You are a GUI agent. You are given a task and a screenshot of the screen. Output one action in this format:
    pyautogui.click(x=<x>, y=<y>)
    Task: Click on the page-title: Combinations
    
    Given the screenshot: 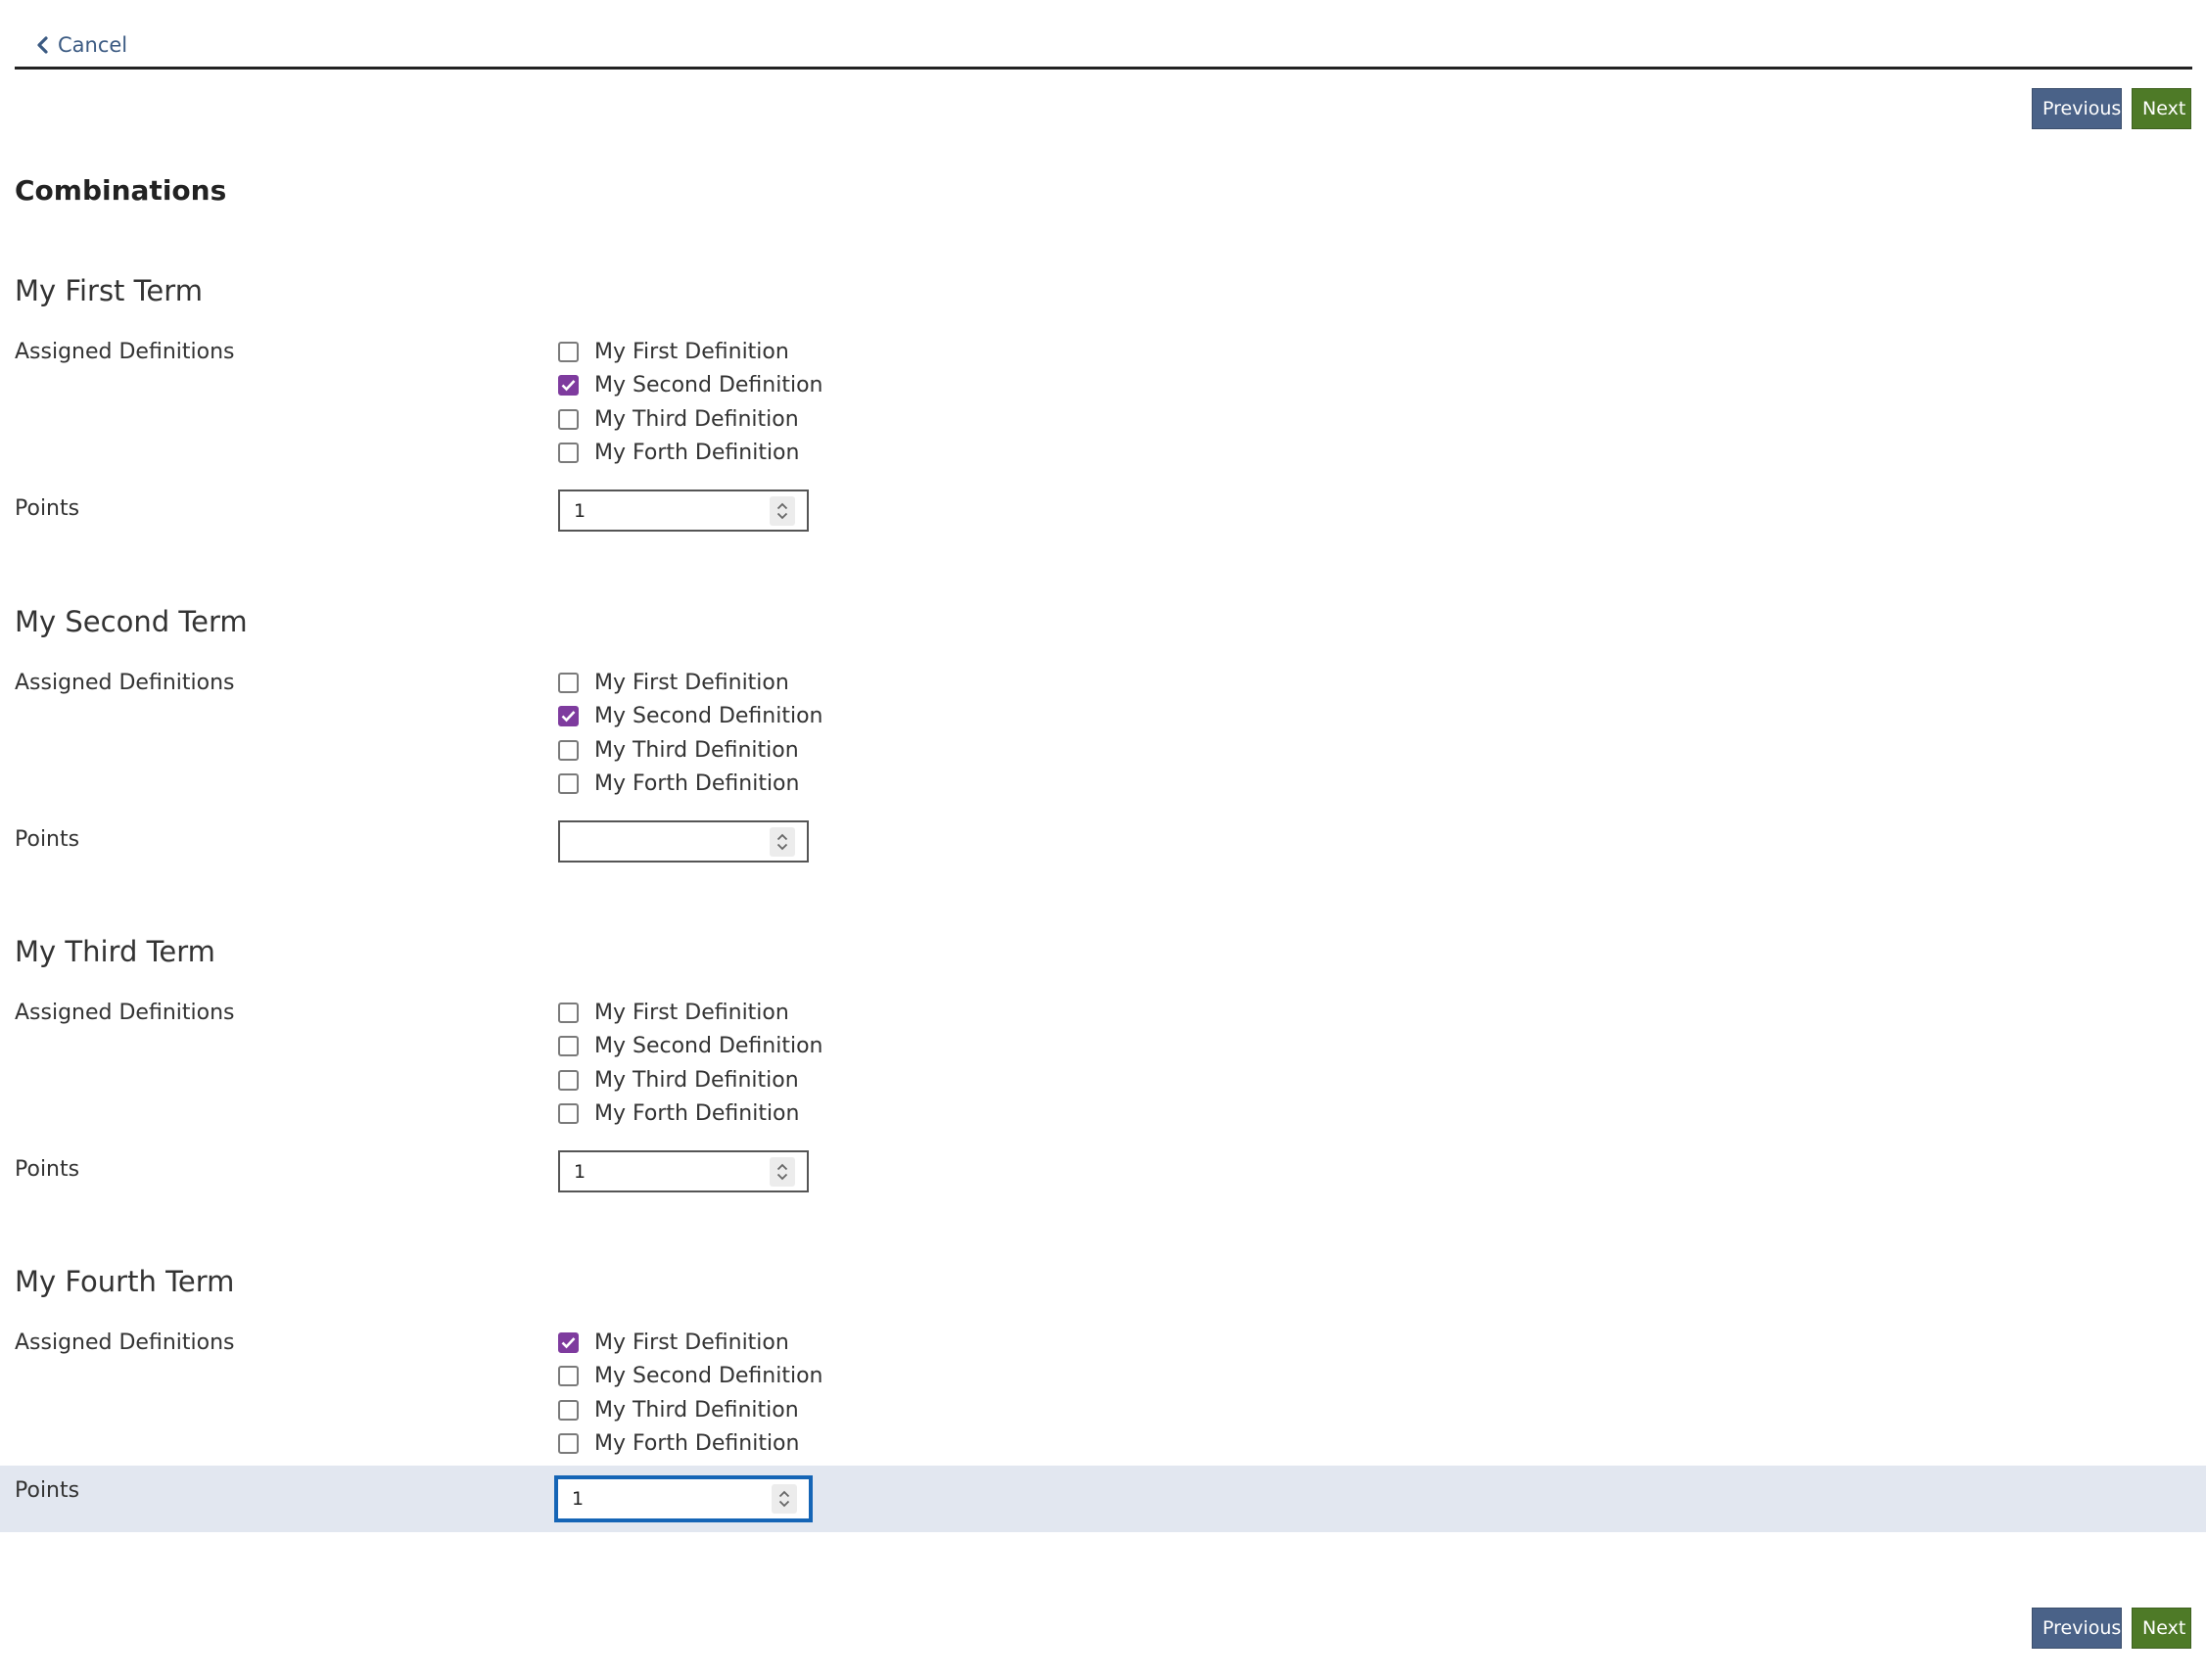 What is the action you would take?
    pyautogui.click(x=121, y=190)
    